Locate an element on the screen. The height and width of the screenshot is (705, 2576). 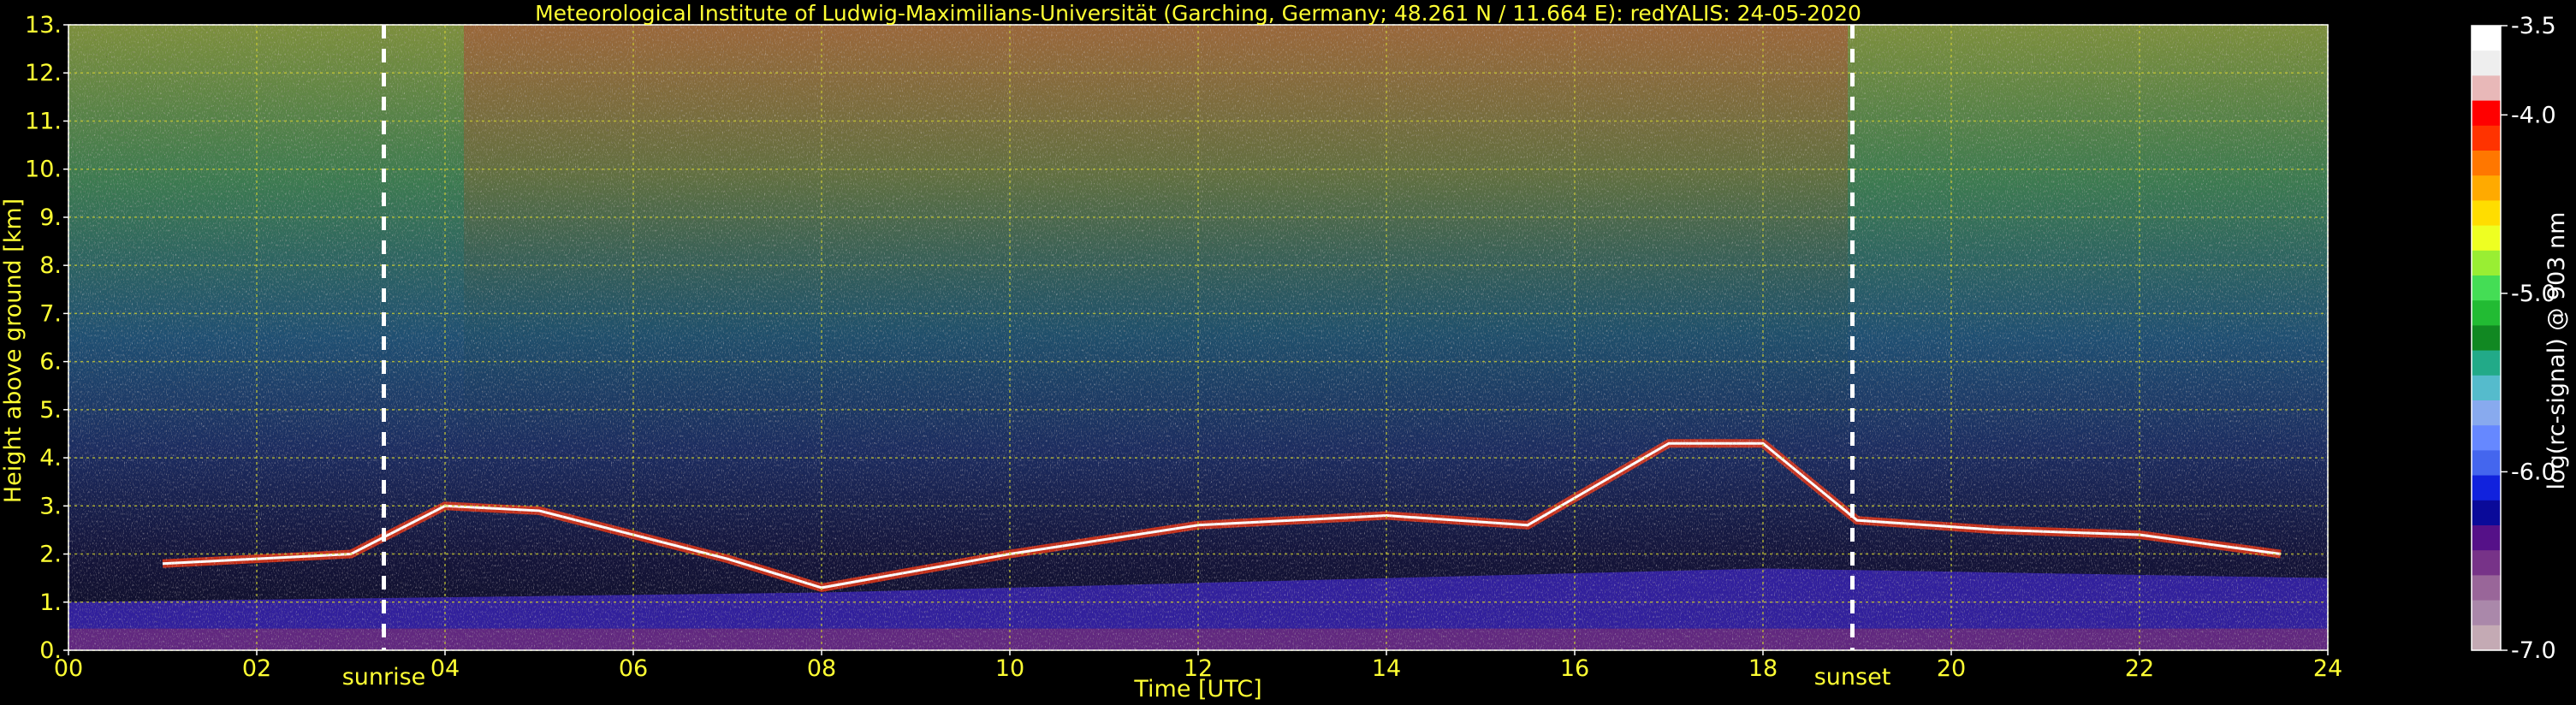
x-tick-label: 08 is located at coordinates (821, 668).